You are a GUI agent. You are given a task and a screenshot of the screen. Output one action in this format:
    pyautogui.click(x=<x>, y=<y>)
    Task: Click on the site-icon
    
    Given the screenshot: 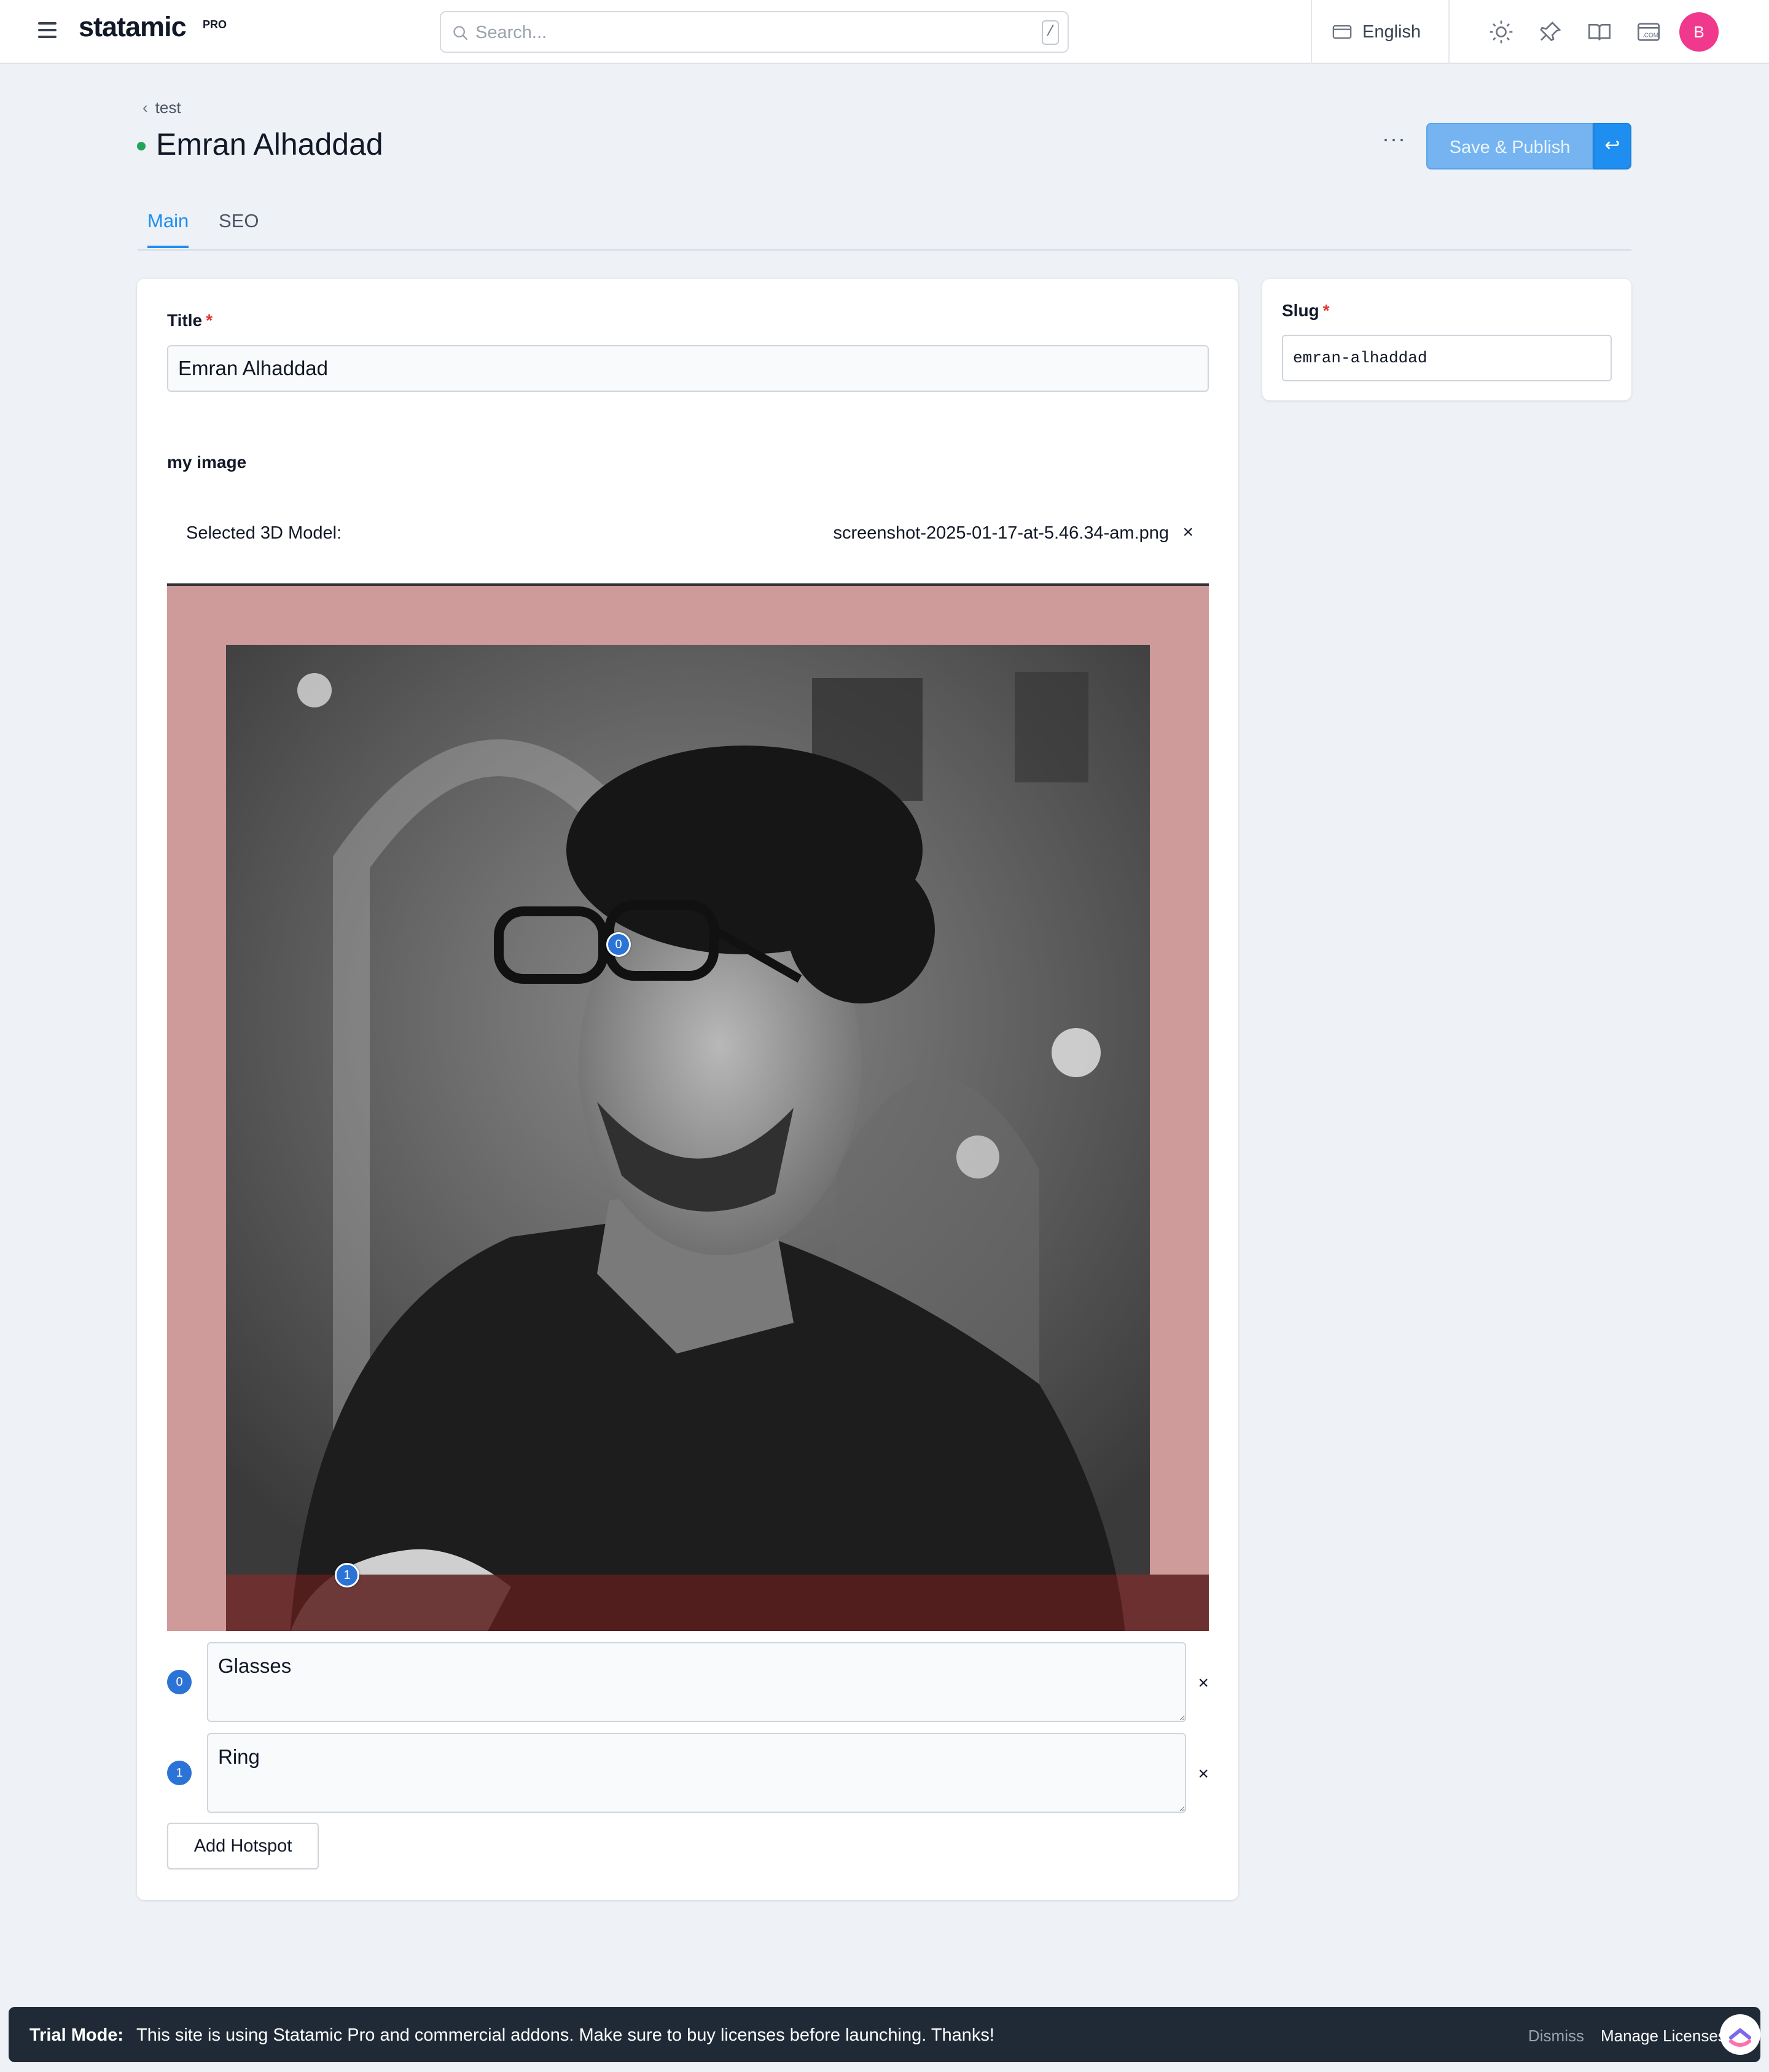 What is the action you would take?
    pyautogui.click(x=1342, y=32)
    